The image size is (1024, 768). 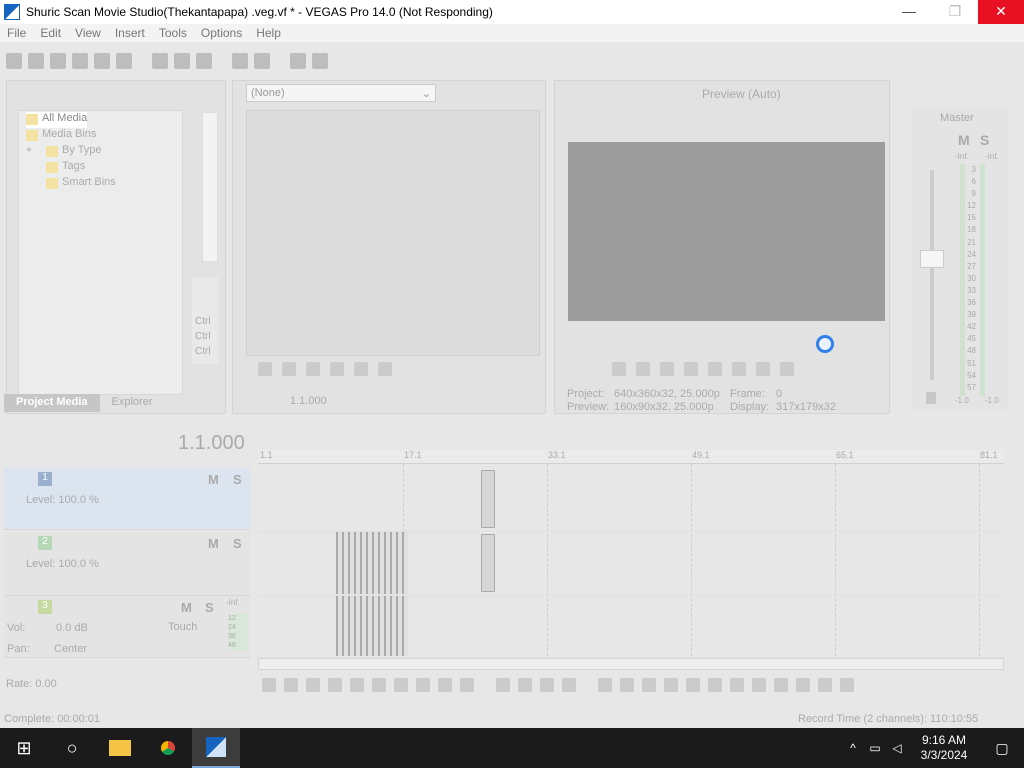 I want to click on save-icon, so click(x=58, y=61).